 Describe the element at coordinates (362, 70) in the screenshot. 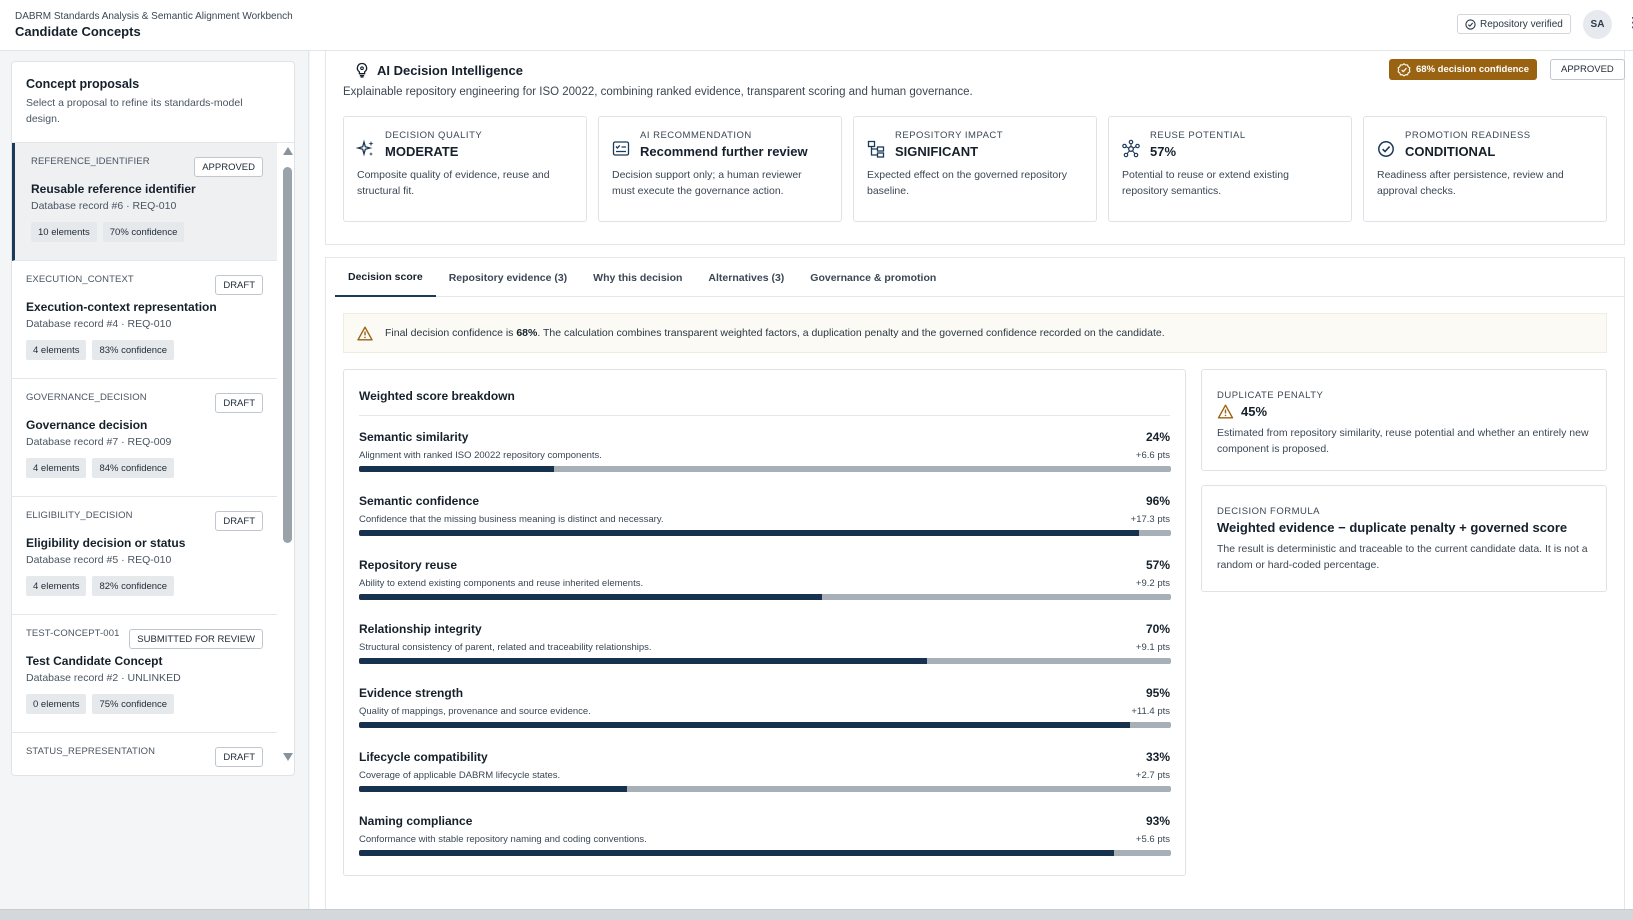

I see `lightbulb-icon` at that location.